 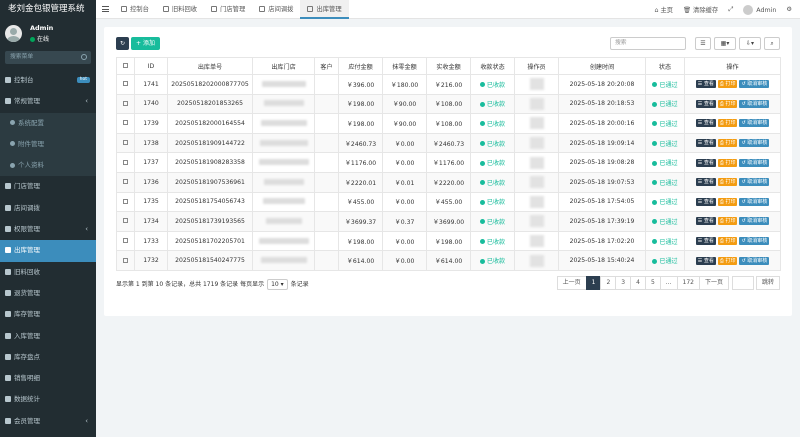 What do you see at coordinates (48, 166) in the screenshot?
I see `sidebar-item-profile: 个人资料` at bounding box center [48, 166].